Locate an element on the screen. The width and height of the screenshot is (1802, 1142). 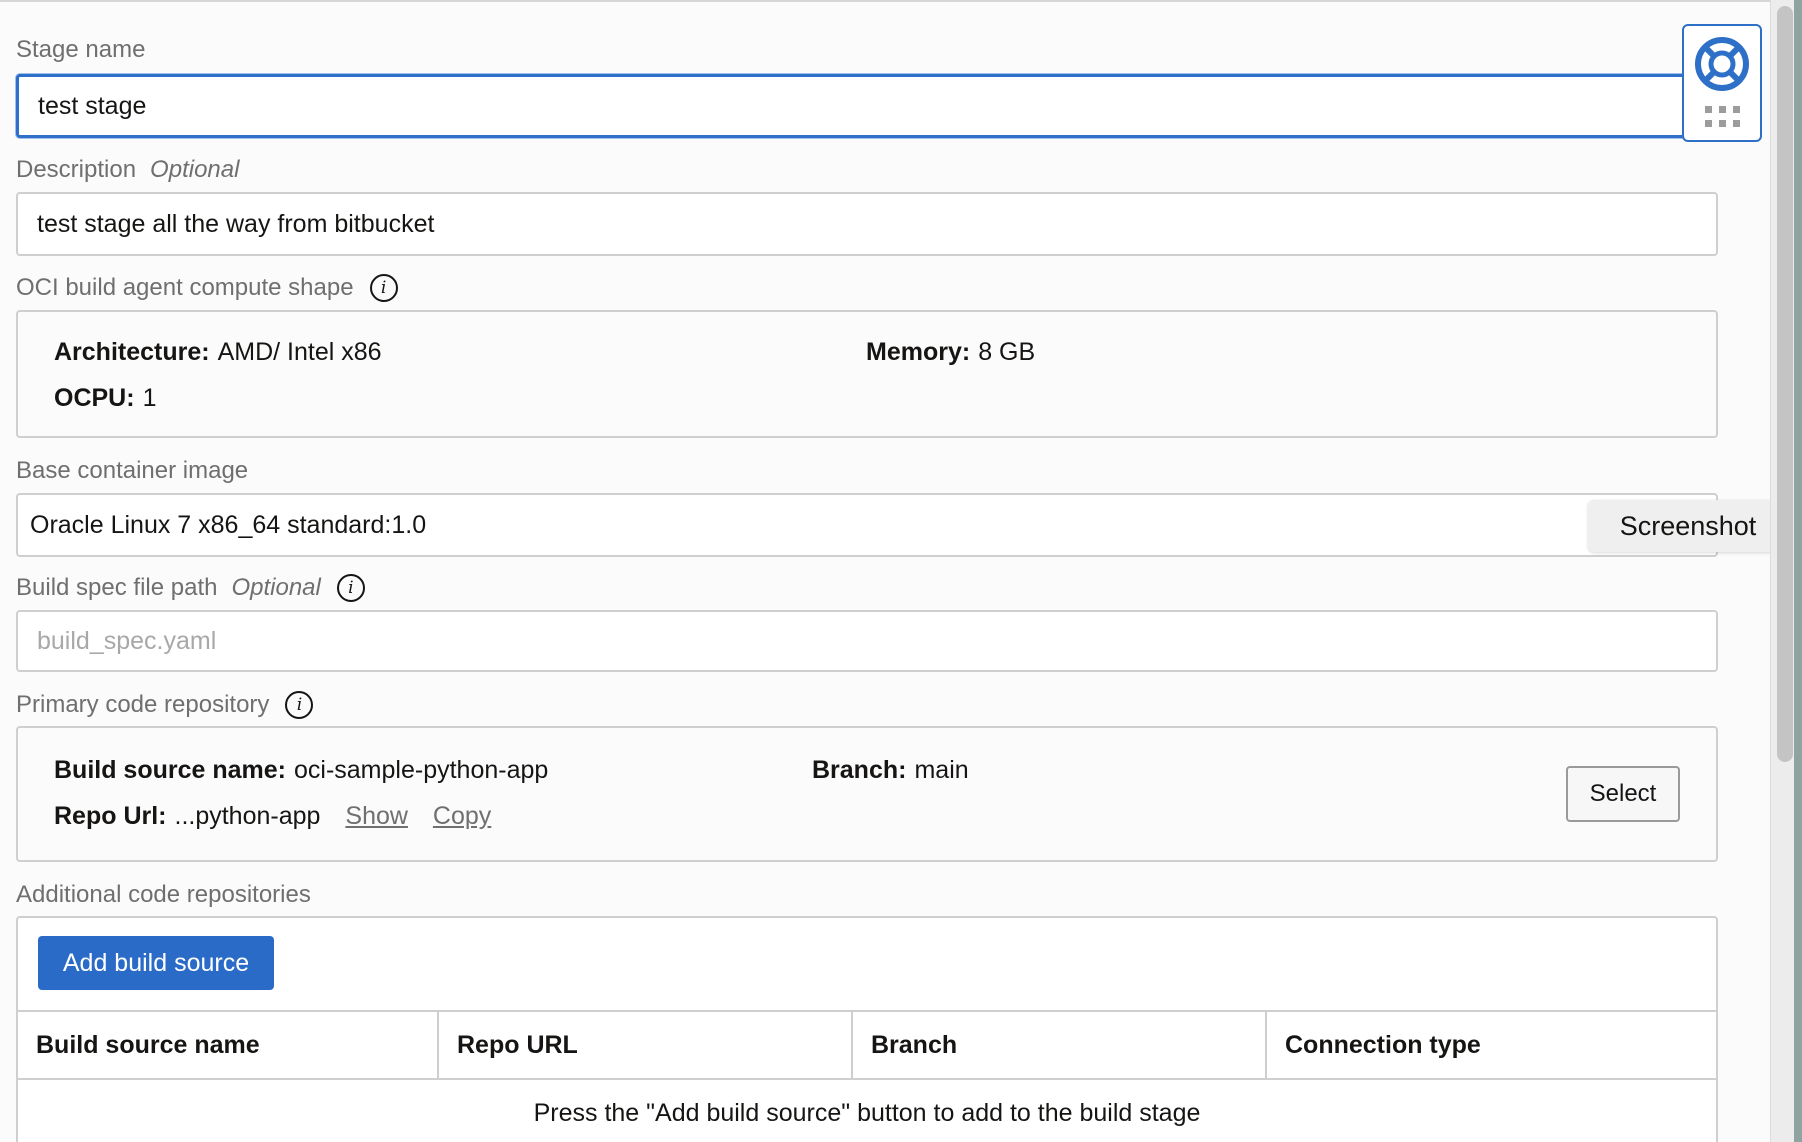
screenshot-tooltip: Screenshot is located at coordinates (1688, 526).